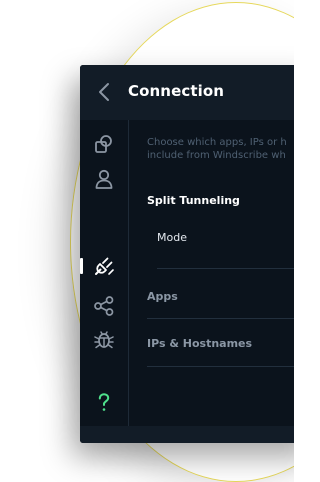 This screenshot has width=320, height=482. What do you see at coordinates (104, 281) in the screenshot?
I see `sidebar` at bounding box center [104, 281].